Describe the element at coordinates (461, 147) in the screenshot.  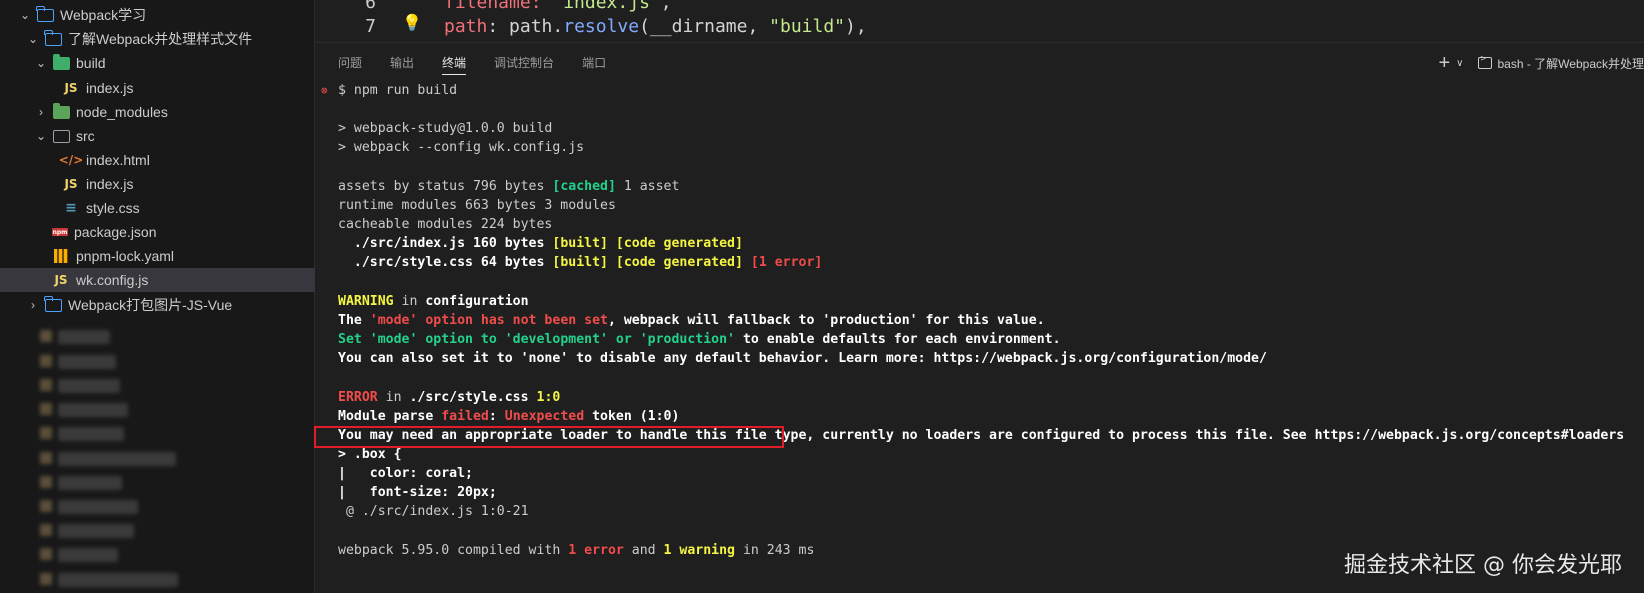
I see `terminal-line: > webpack --config wk.config.js` at that location.